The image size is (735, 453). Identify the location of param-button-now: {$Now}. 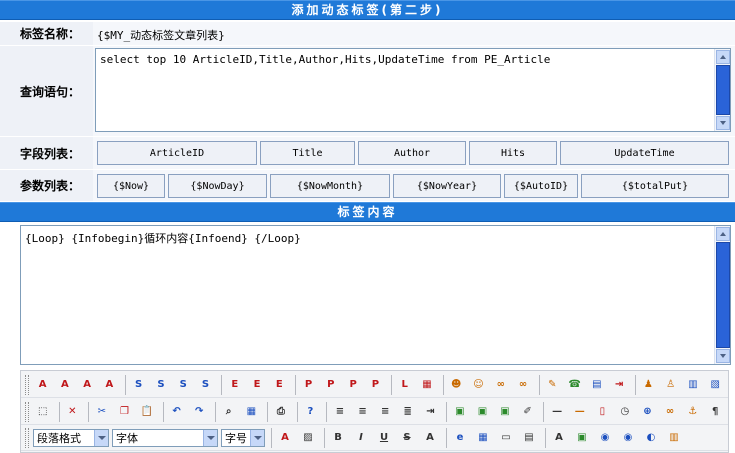
(131, 186).